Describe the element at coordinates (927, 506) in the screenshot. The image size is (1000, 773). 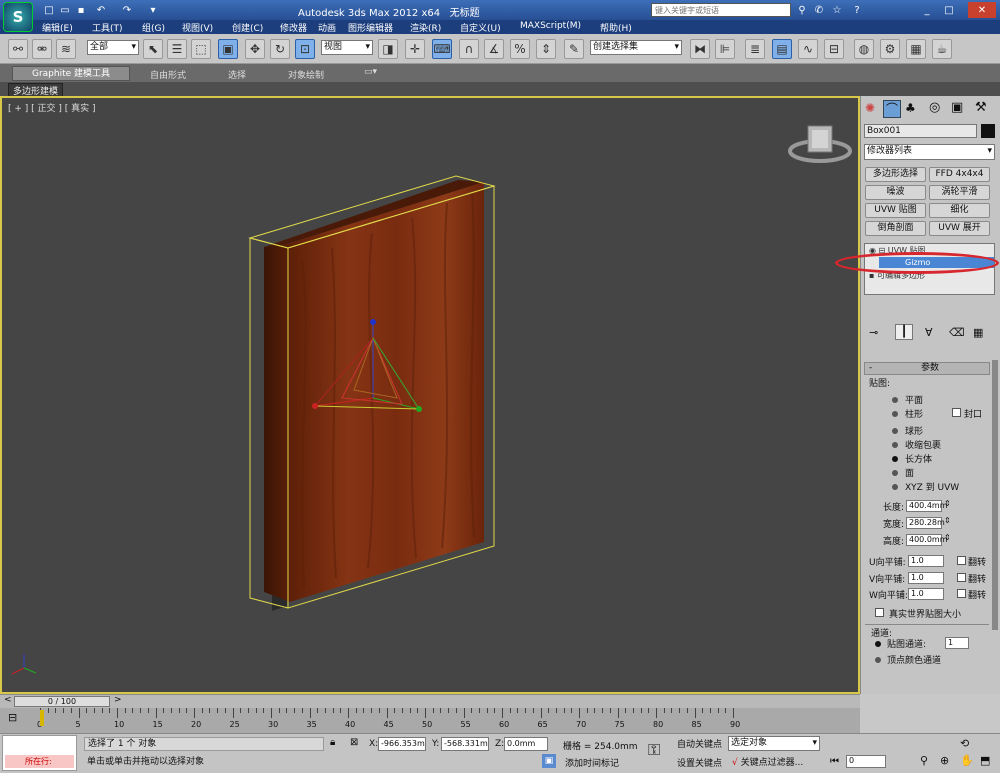
I see `length-spinner: 400.4mm` at that location.